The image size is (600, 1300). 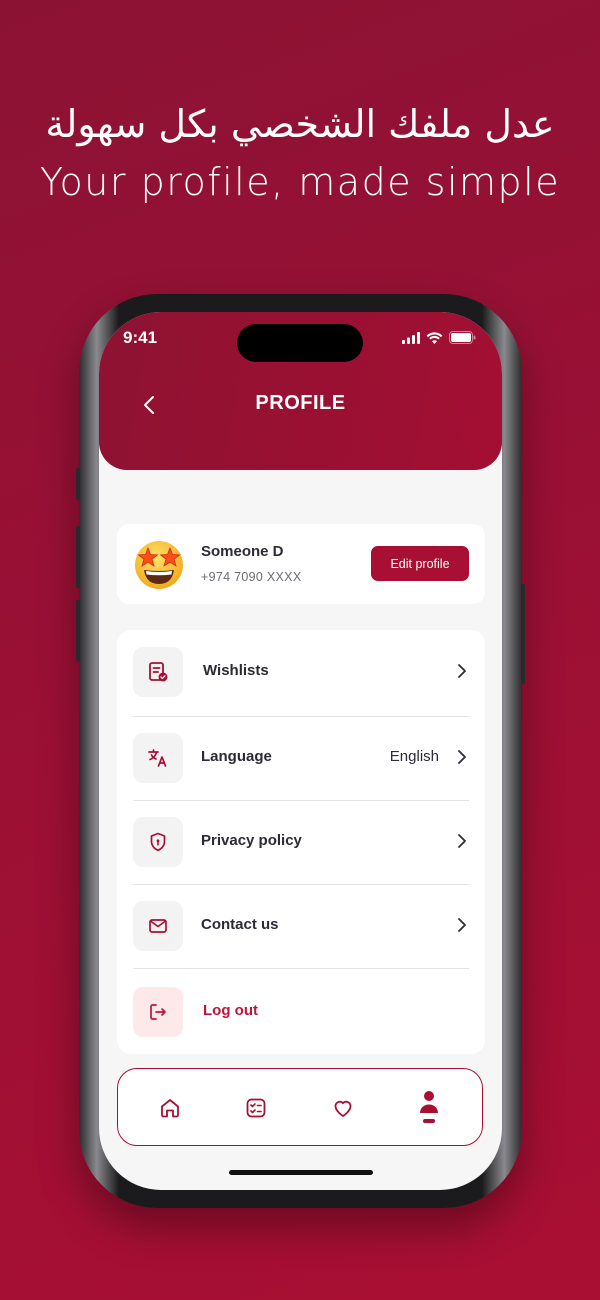 I want to click on avatar, so click(x=159, y=564).